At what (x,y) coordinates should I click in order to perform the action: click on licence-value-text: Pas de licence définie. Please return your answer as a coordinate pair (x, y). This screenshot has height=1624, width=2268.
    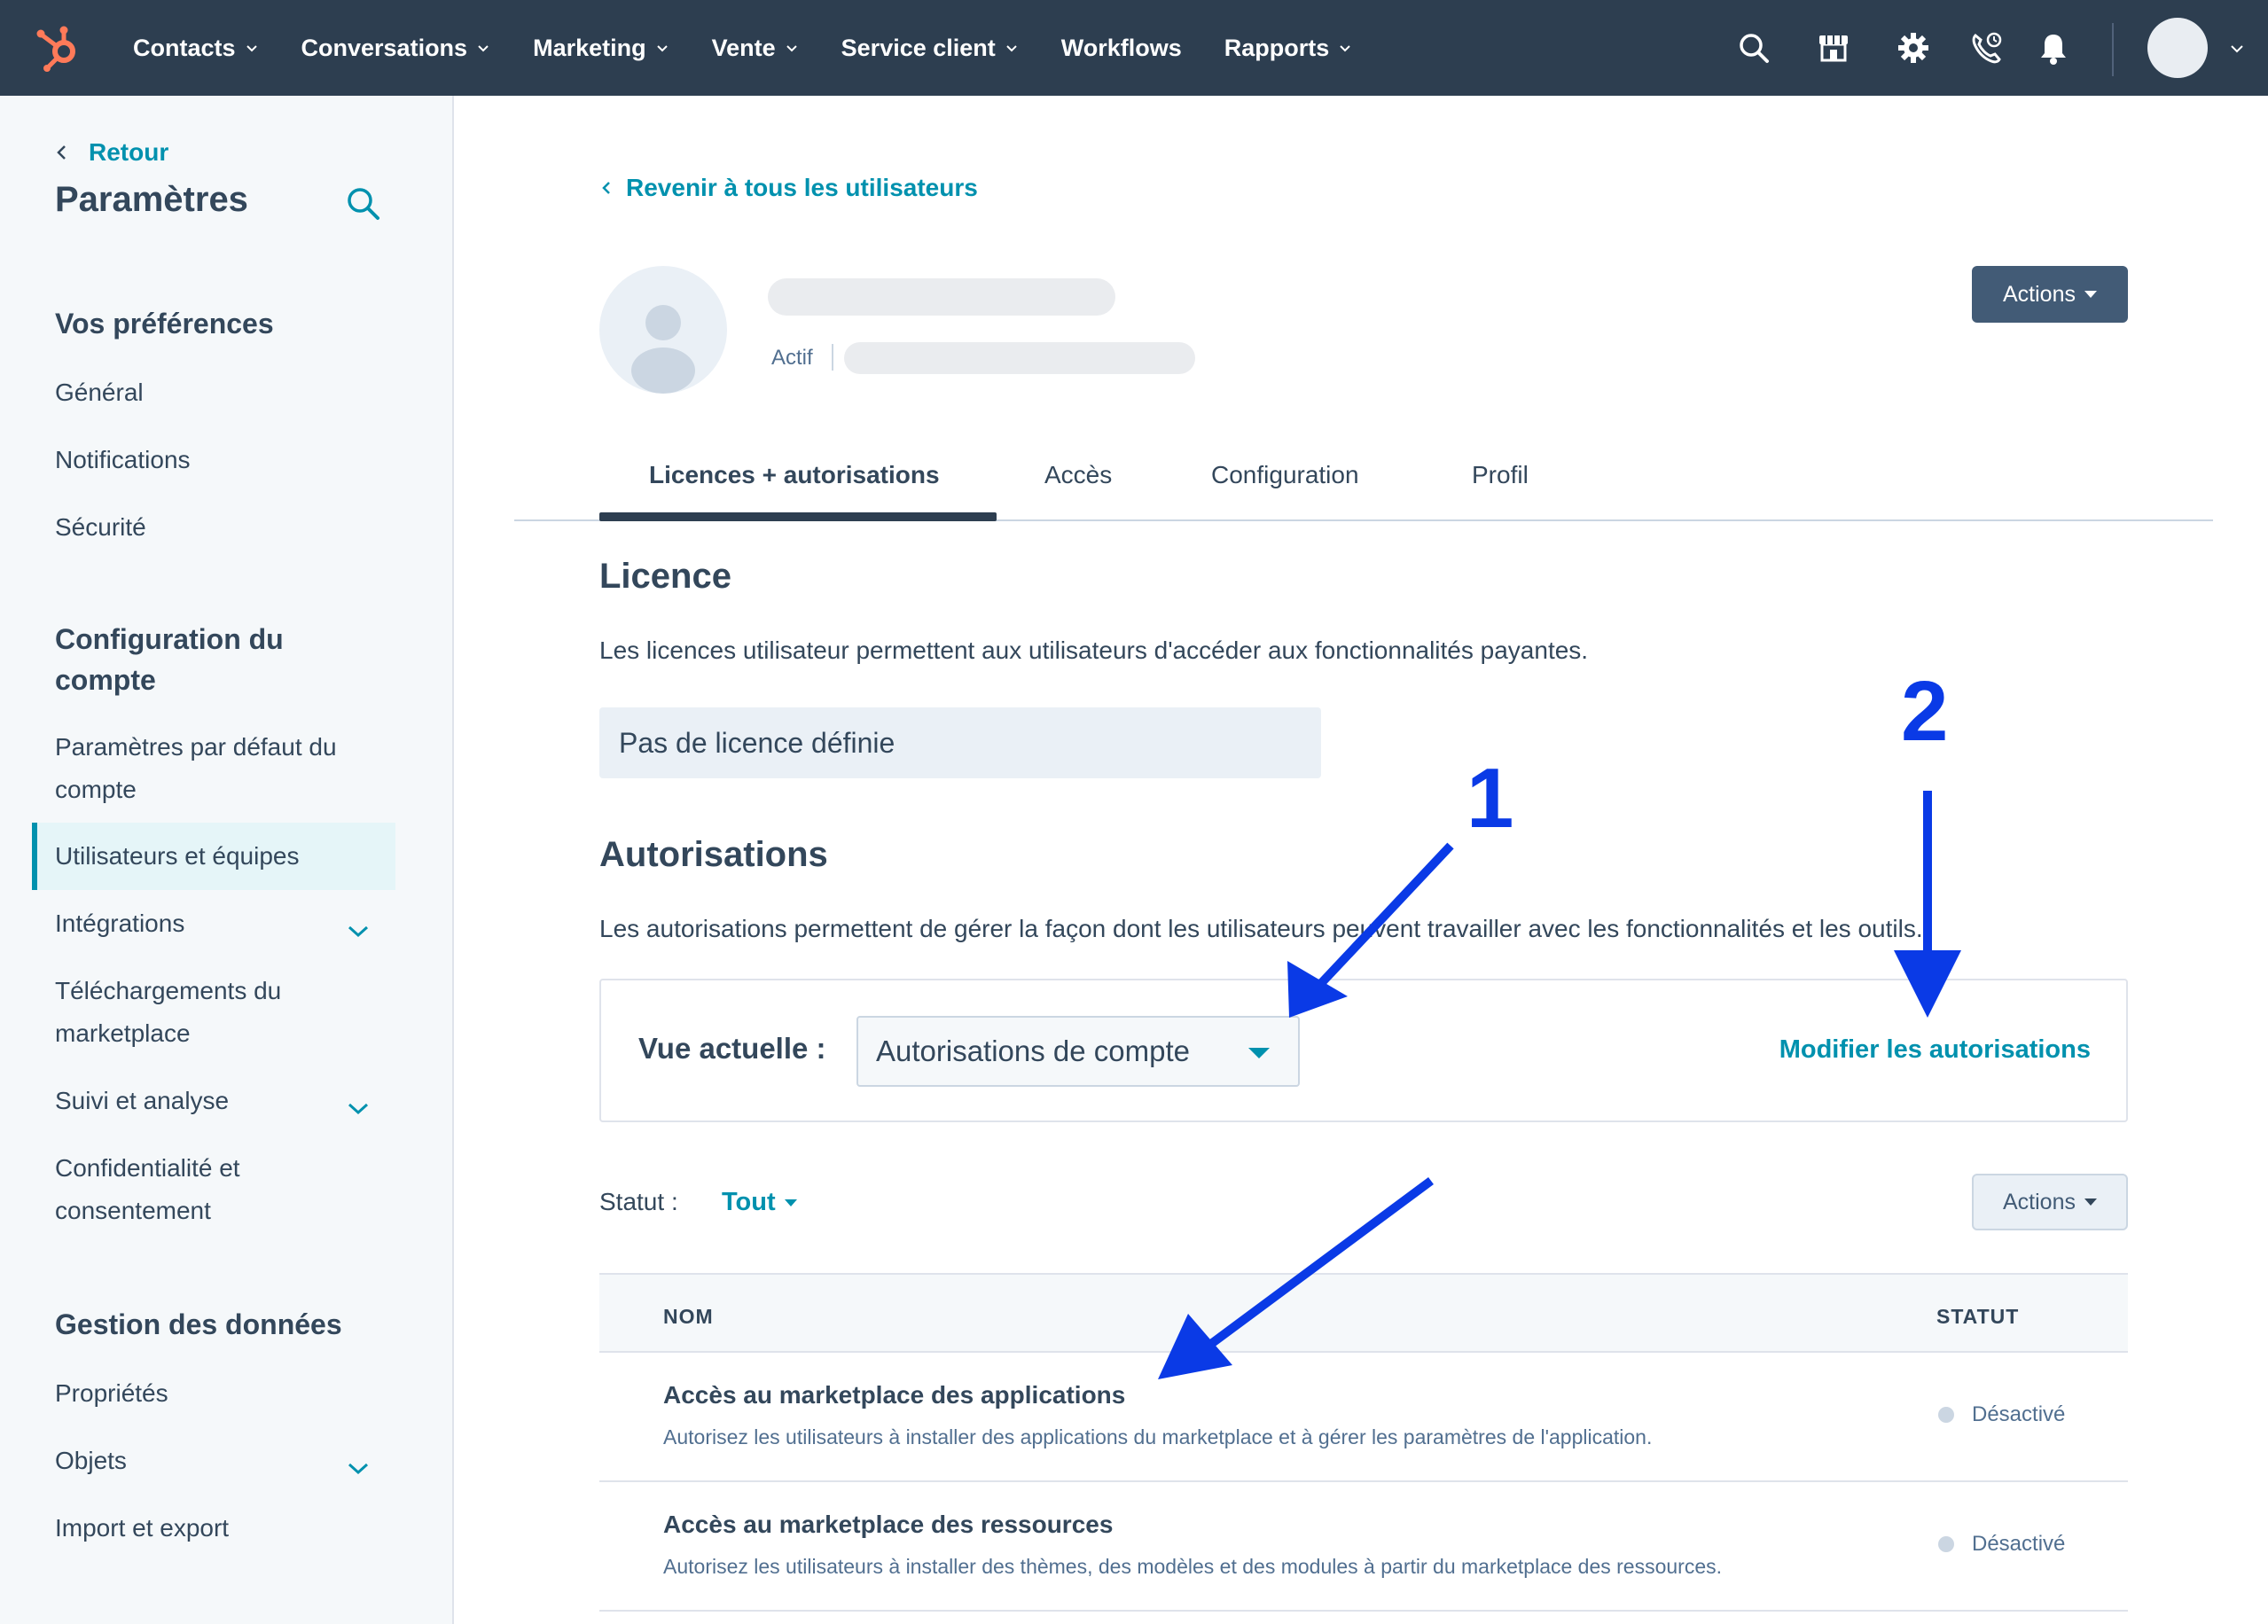
    Looking at the image, I should click on (757, 742).